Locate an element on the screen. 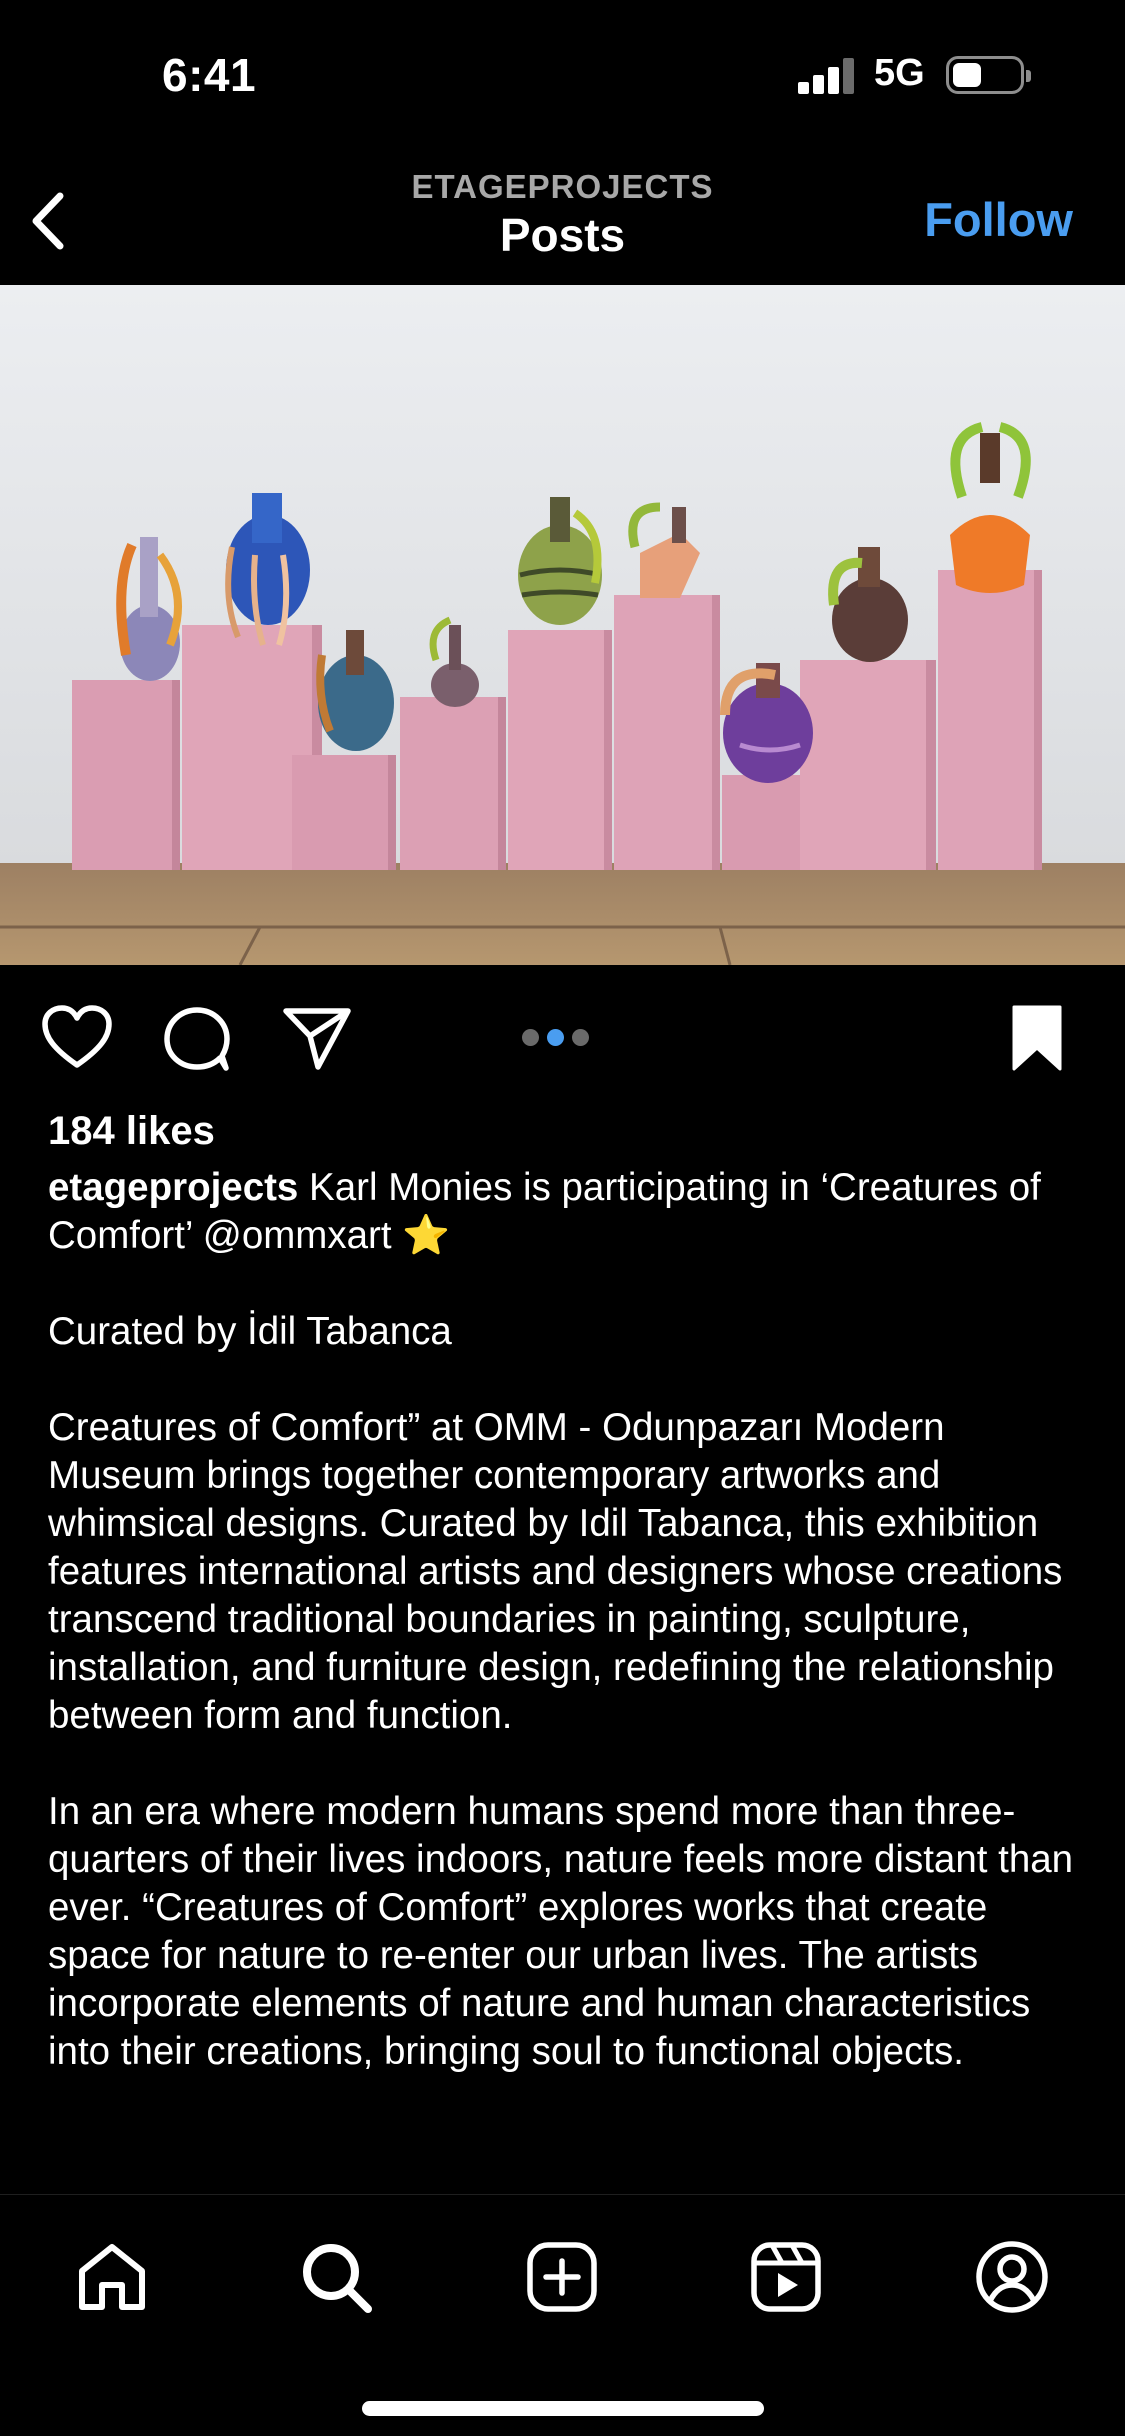 The height and width of the screenshot is (2436, 1125). tab-search is located at coordinates (336, 2277).